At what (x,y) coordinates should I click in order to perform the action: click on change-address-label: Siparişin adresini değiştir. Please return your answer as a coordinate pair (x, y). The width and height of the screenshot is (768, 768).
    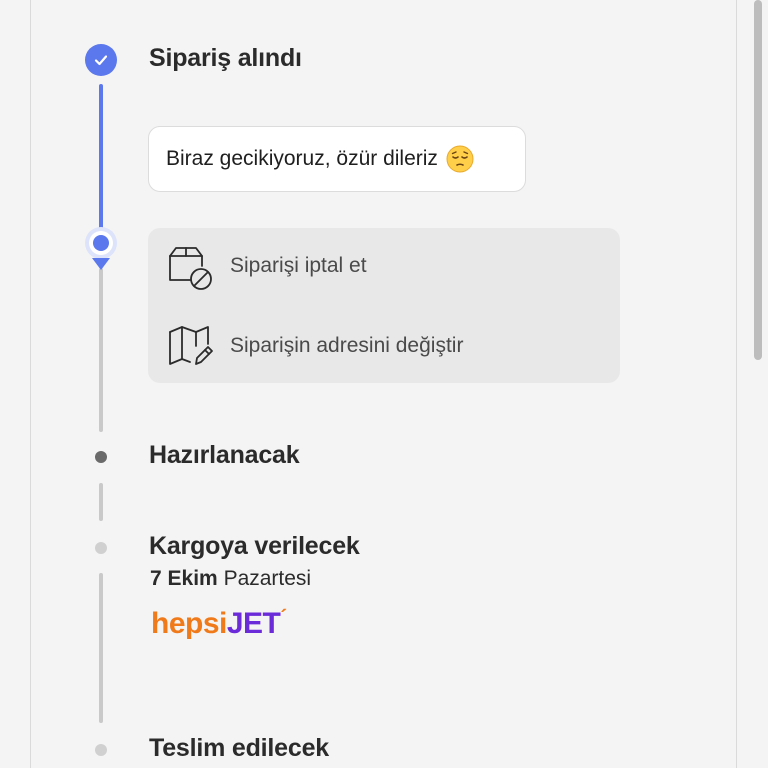
    Looking at the image, I should click on (347, 345).